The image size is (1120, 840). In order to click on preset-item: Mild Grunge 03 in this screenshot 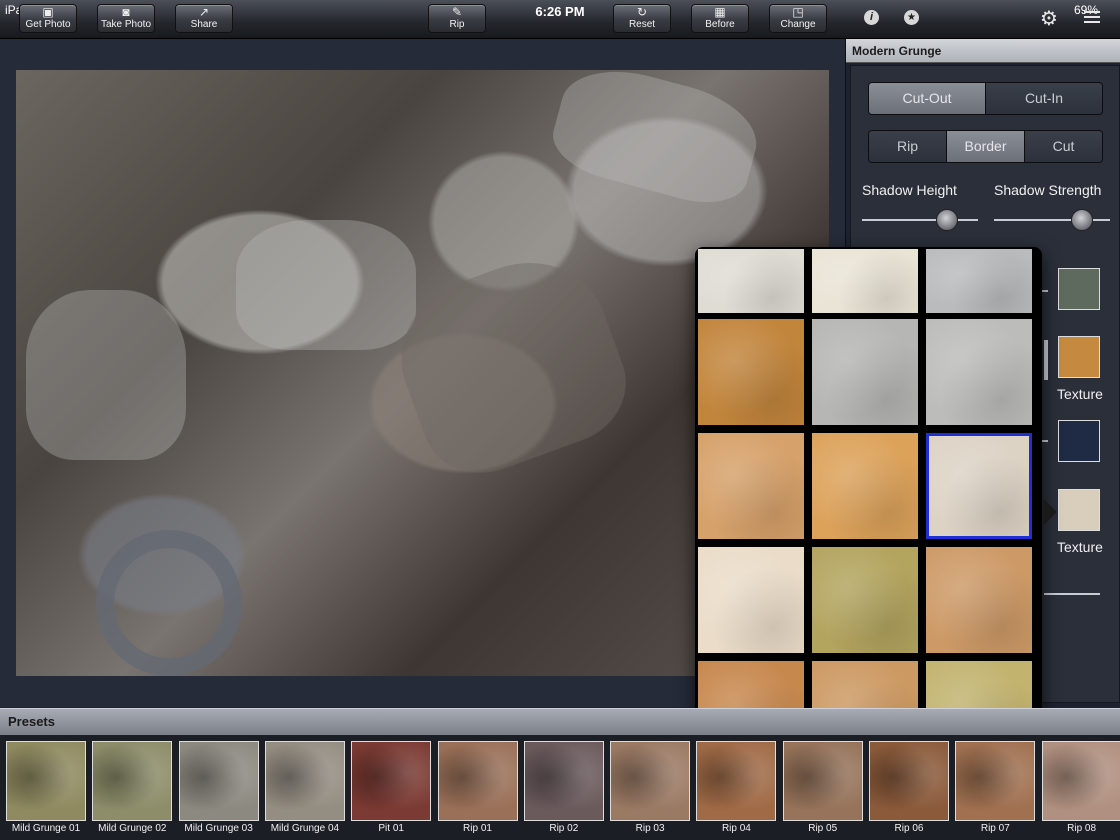, I will do `click(218, 789)`.